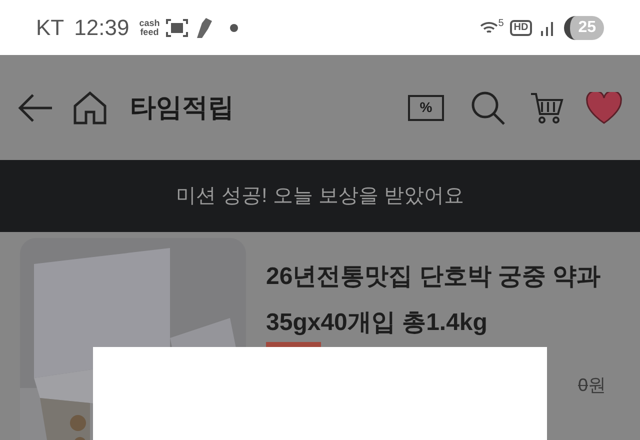 The width and height of the screenshot is (640, 440). Describe the element at coordinates (584, 28) in the screenshot. I see `battery-indicator: 25` at that location.